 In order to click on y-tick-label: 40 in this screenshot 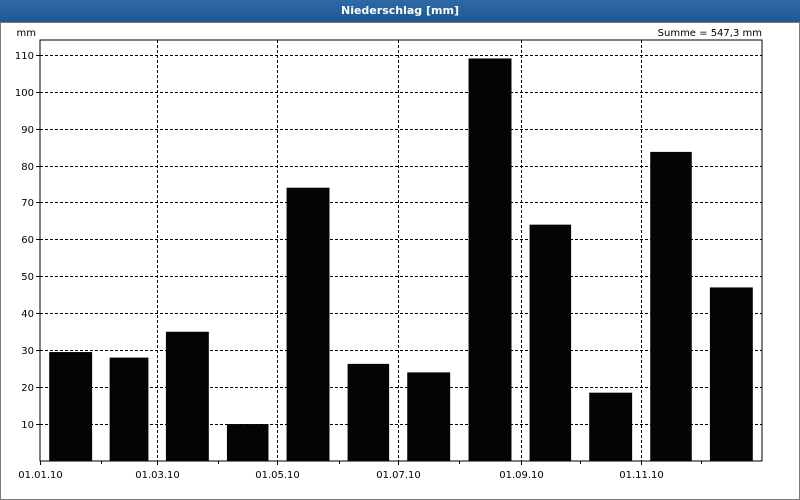, I will do `click(27, 314)`.